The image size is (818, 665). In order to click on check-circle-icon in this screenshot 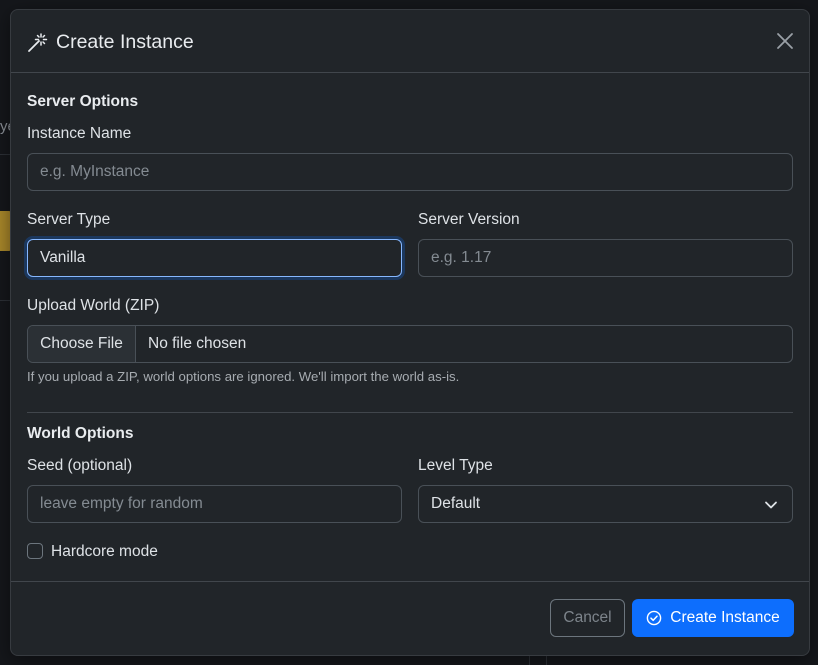, I will do `click(654, 618)`.